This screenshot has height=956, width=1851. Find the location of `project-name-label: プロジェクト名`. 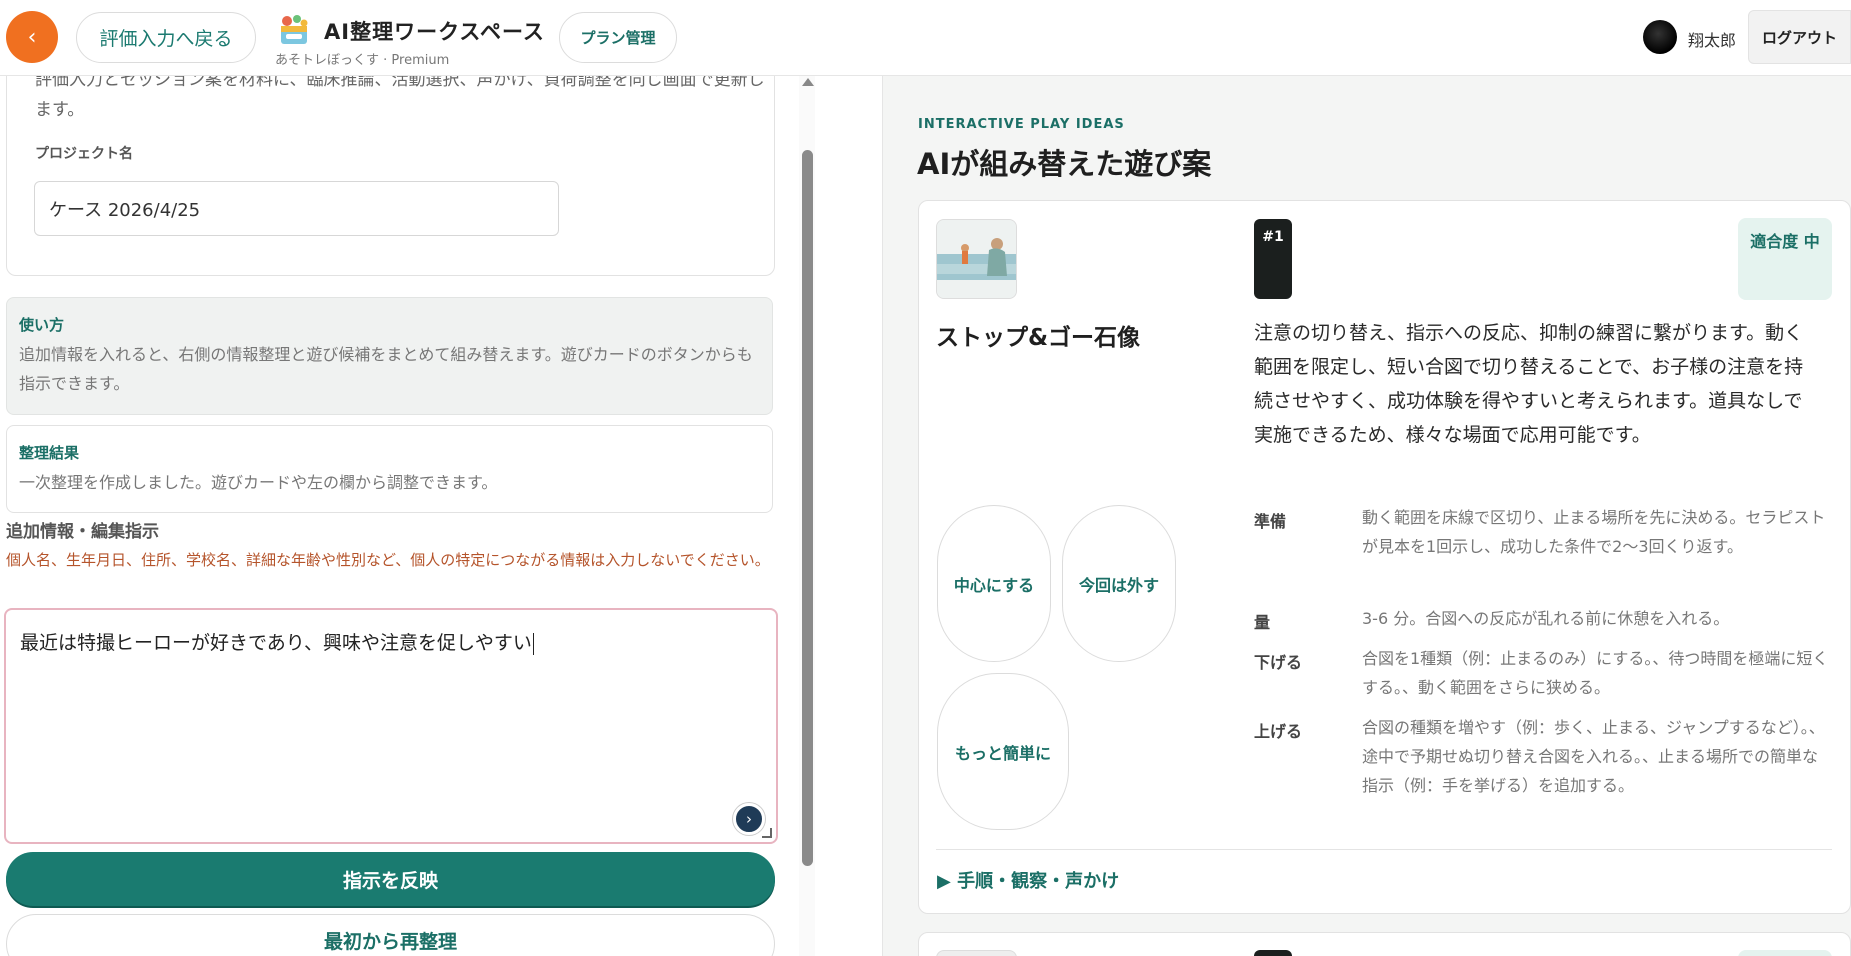

project-name-label: プロジェクト名 is located at coordinates (84, 154).